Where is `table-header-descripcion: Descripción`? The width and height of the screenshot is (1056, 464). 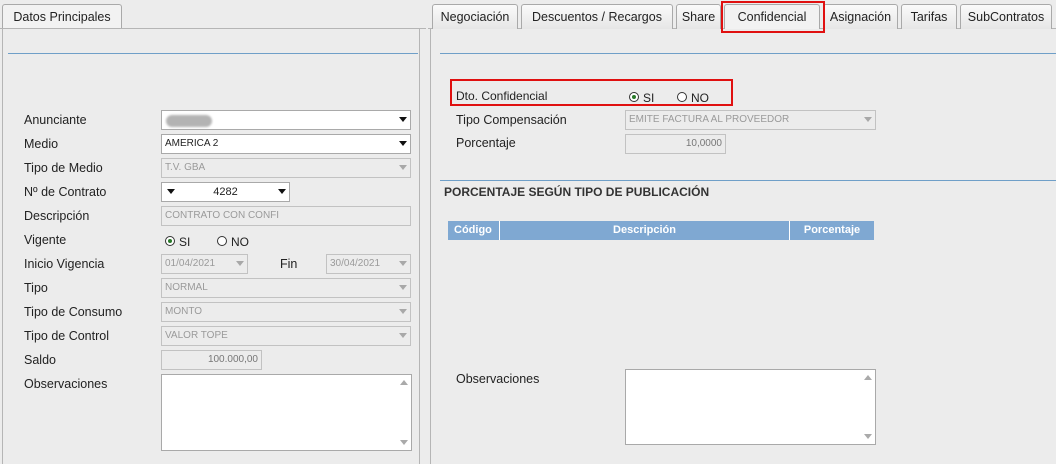
table-header-descripcion: Descripción is located at coordinates (645, 230).